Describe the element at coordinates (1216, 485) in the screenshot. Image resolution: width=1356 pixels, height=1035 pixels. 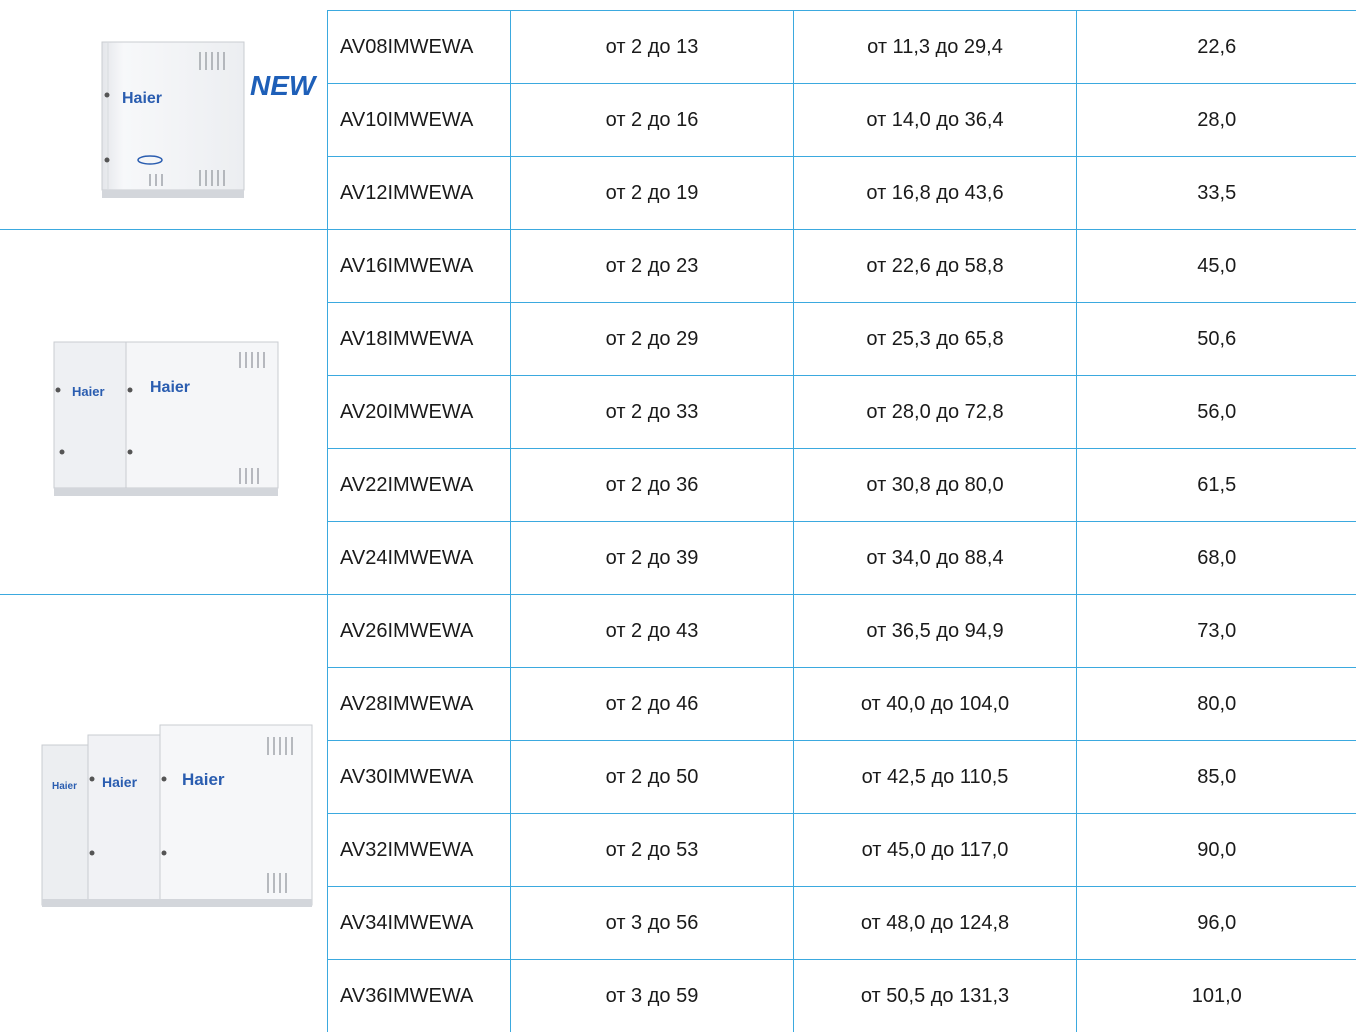
I see `value-cell: 61,5` at that location.